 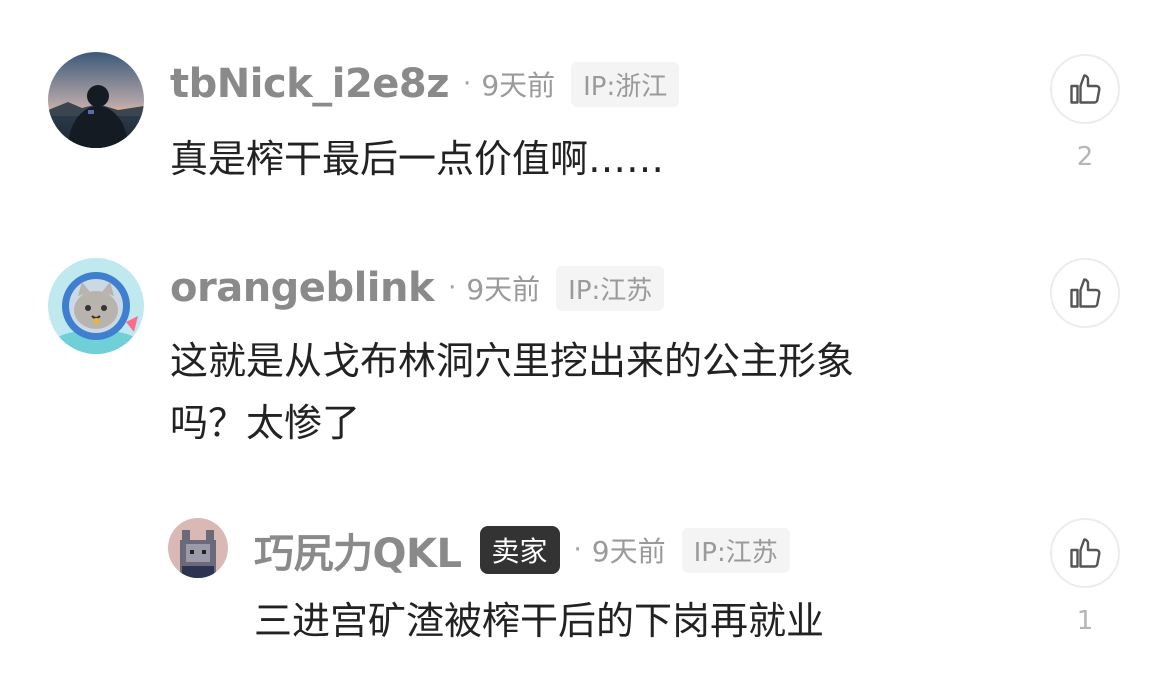 I want to click on like-count: 1, so click(x=1085, y=621).